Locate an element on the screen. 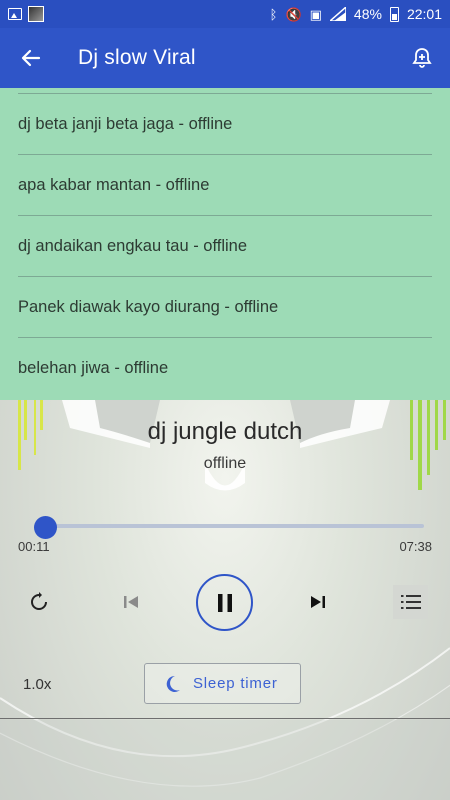 This screenshot has width=450, height=800. list-item: apa kabar mantan - offline is located at coordinates (225, 185).